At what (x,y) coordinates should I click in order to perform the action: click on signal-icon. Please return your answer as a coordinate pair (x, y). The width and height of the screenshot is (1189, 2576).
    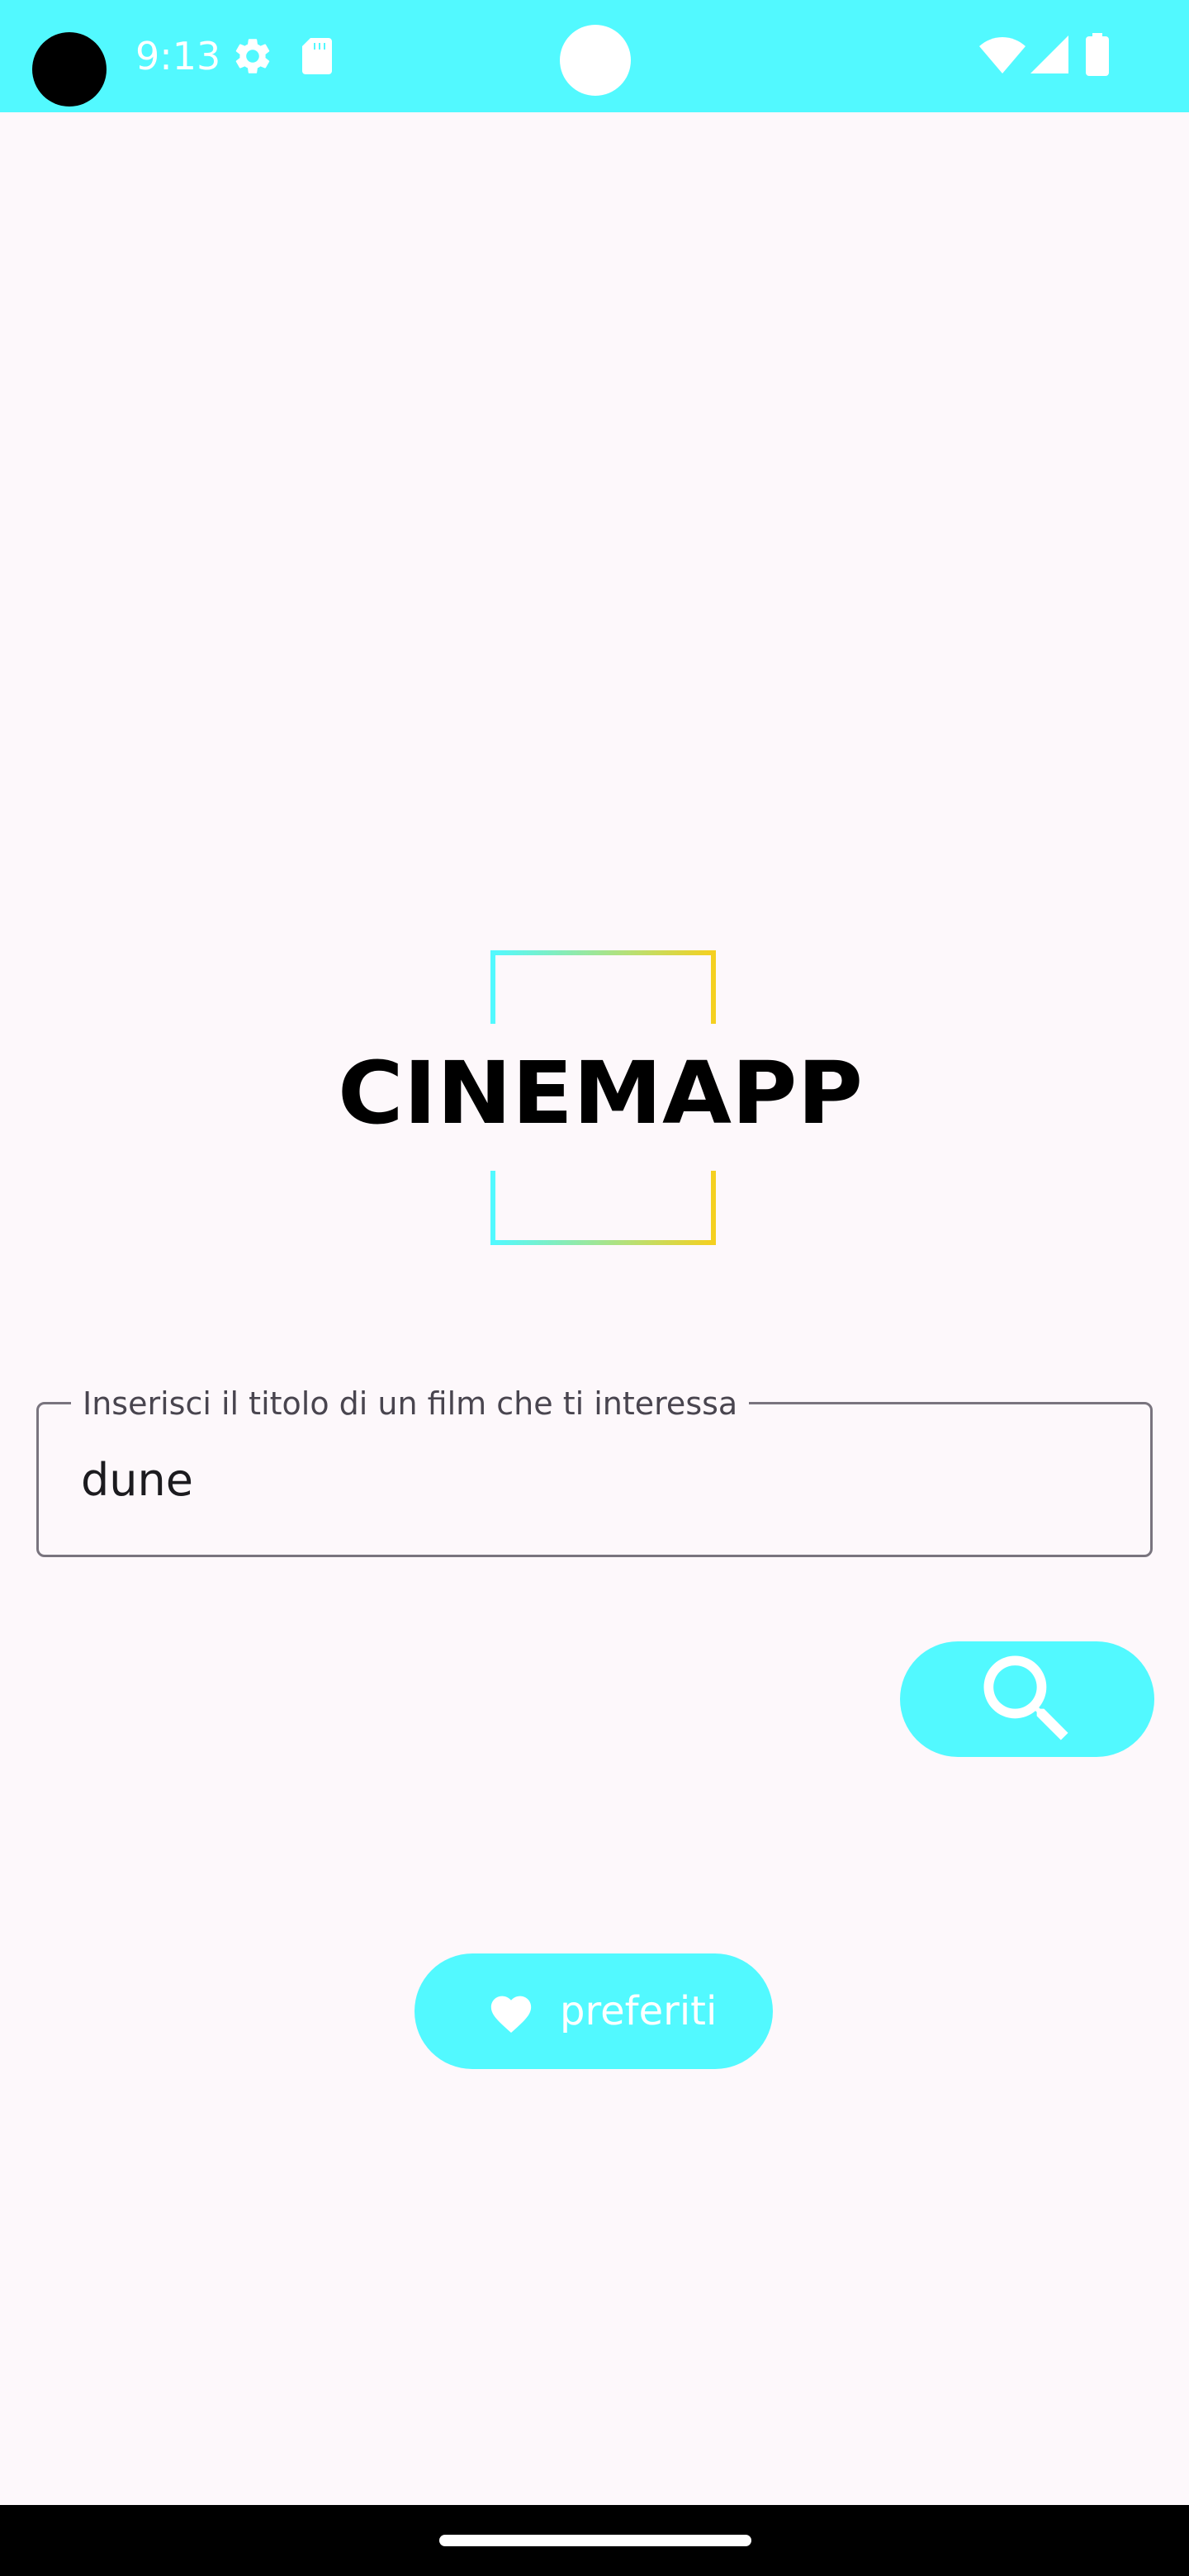
    Looking at the image, I should click on (1049, 54).